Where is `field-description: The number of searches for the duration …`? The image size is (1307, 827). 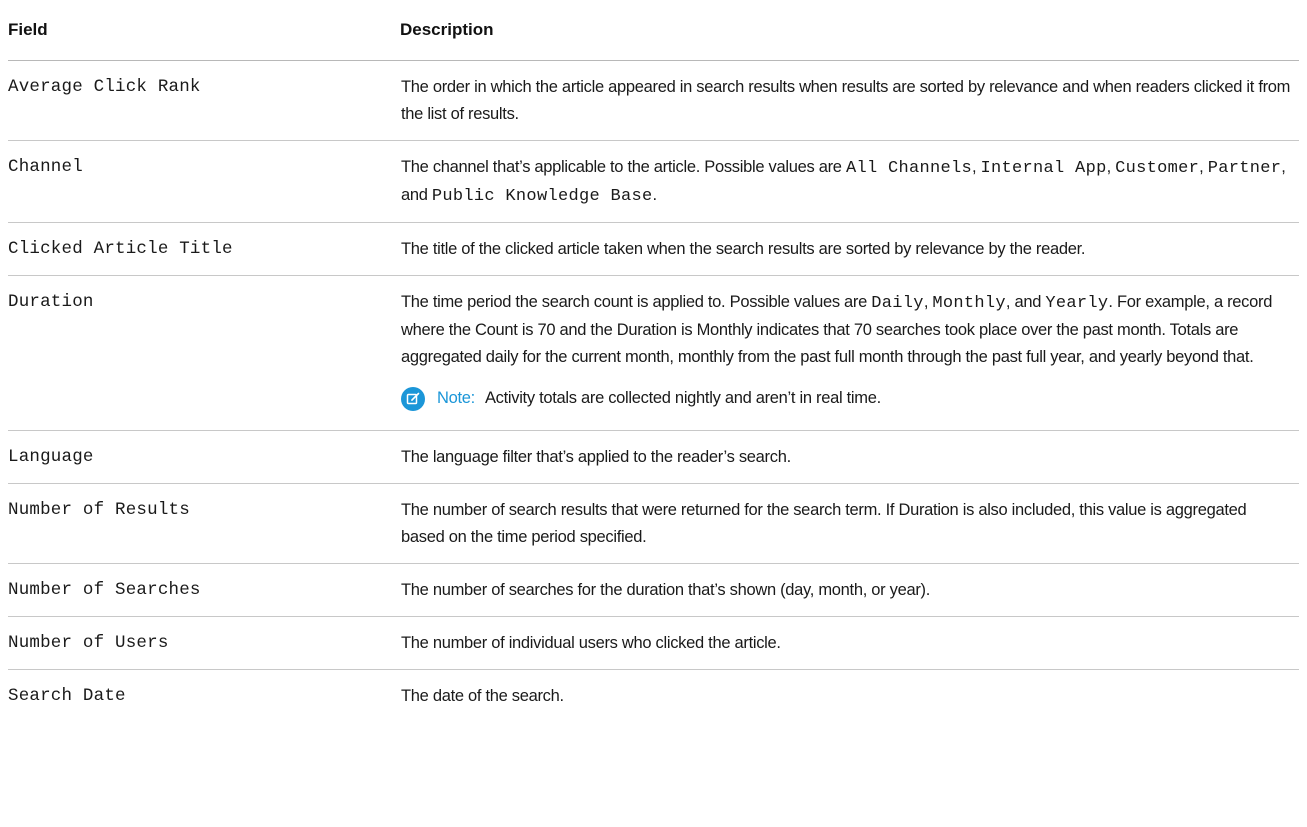
field-description: The number of searches for the duration … is located at coordinates (849, 590).